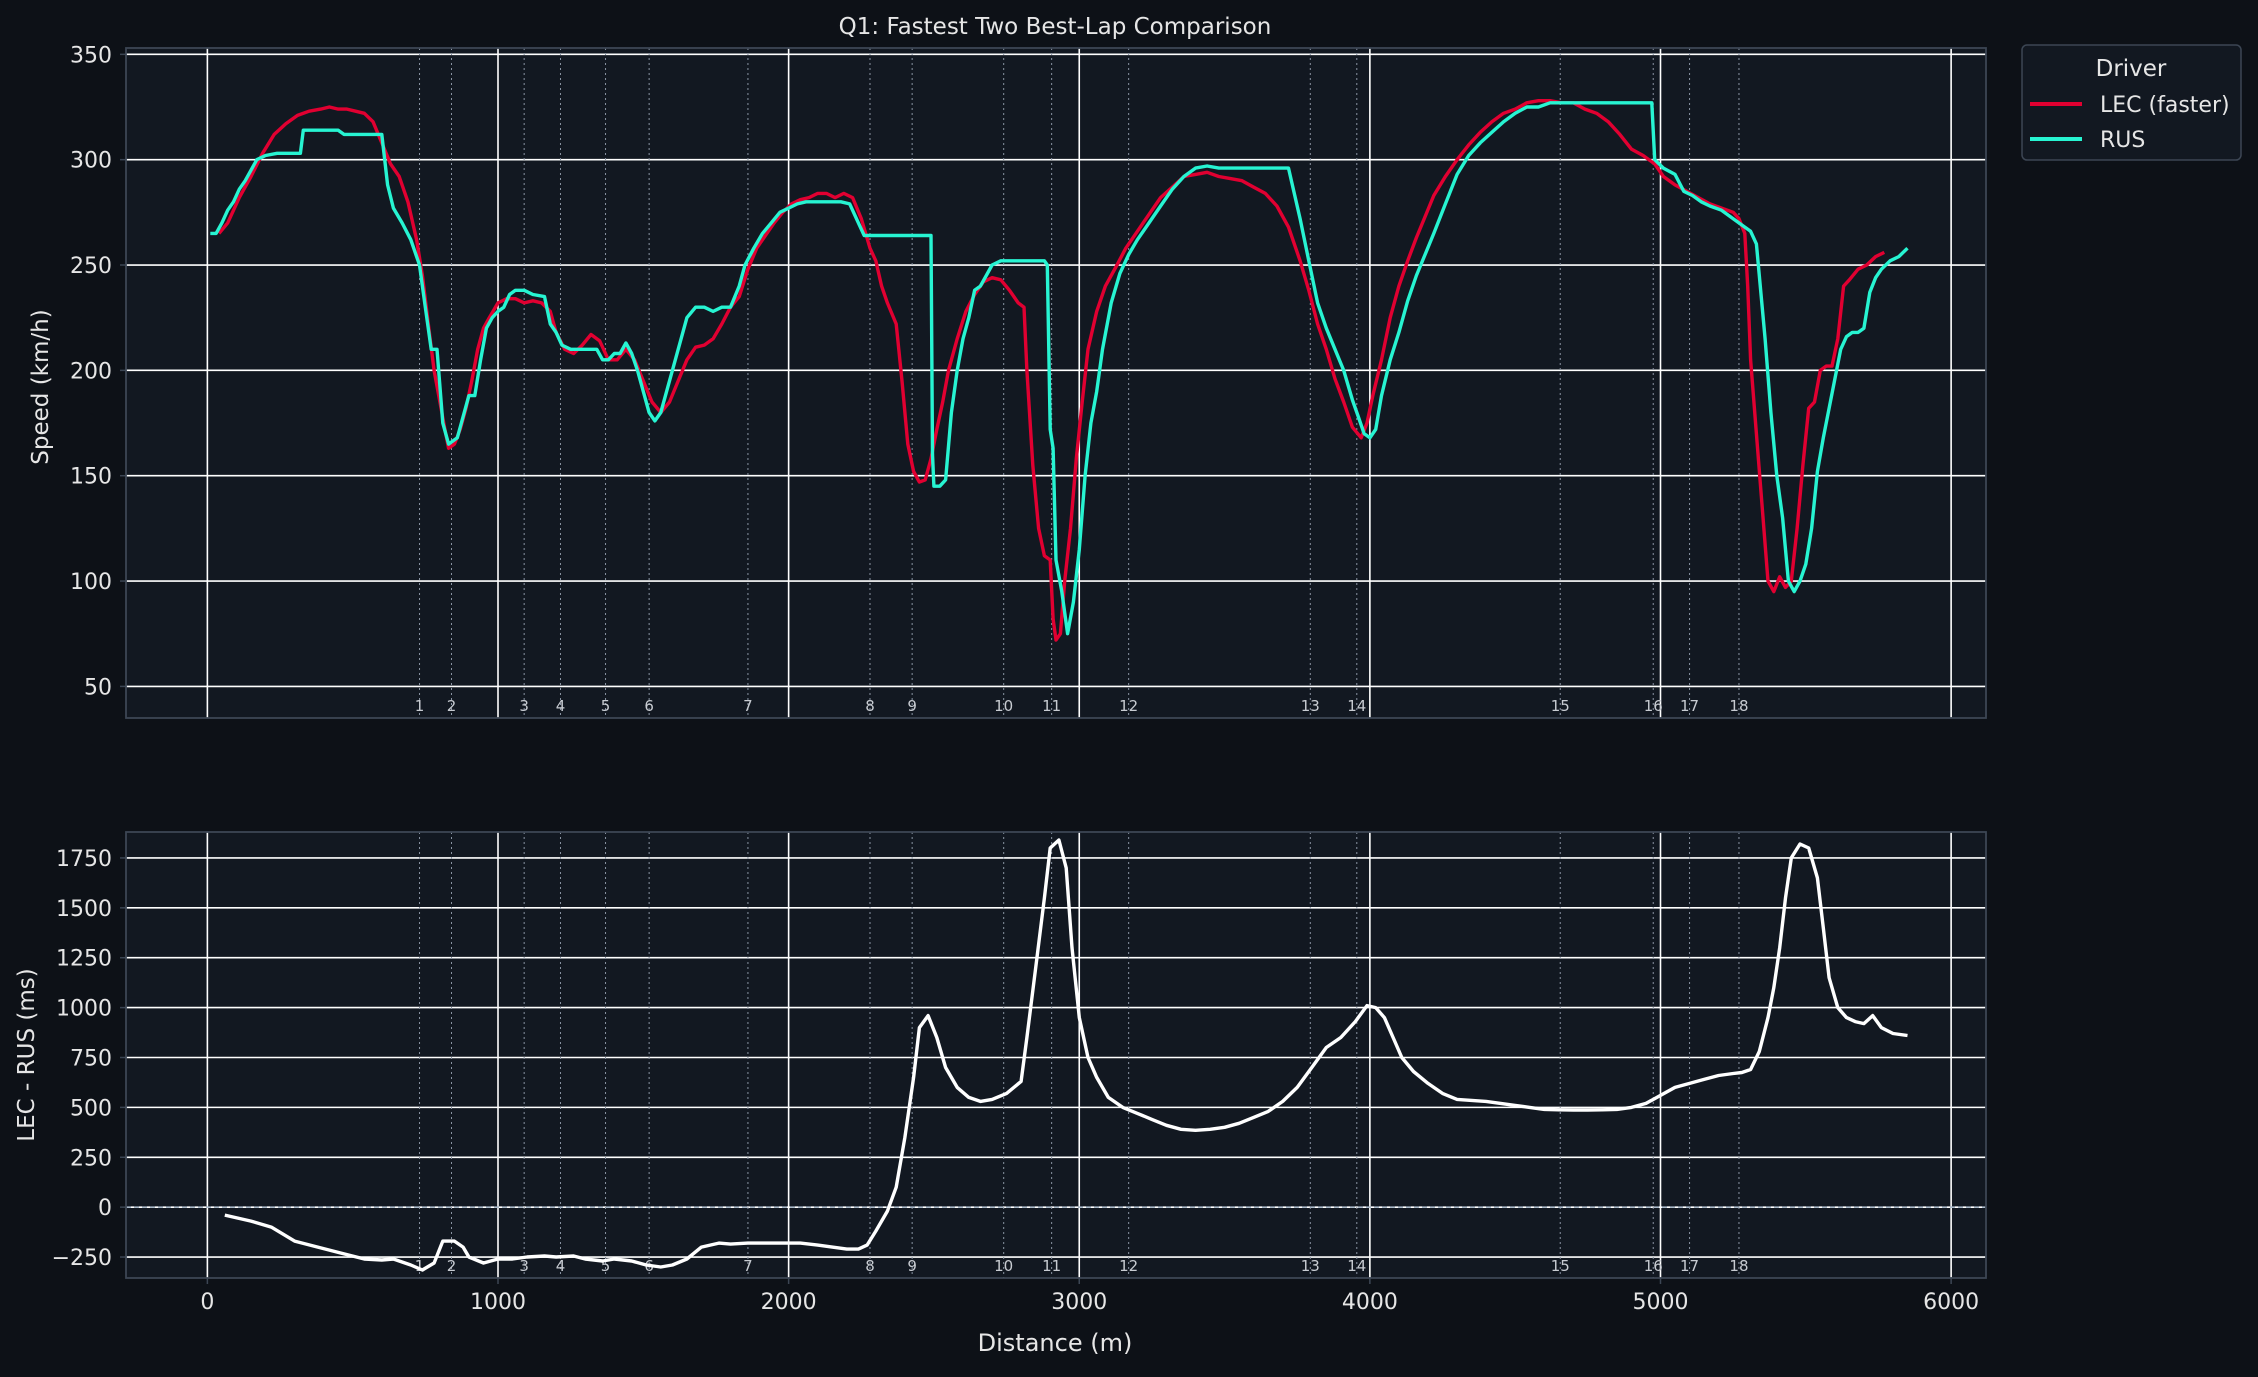 The height and width of the screenshot is (1377, 2258). I want to click on y-tick-label: 350, so click(91, 55).